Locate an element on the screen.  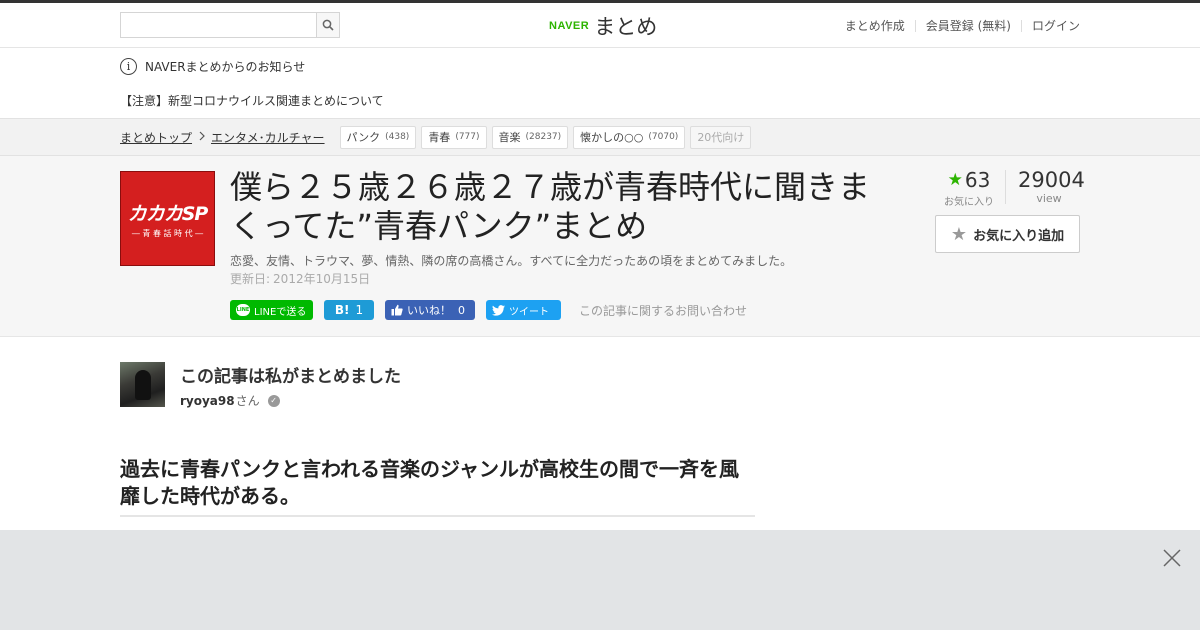
tag-item: 20代向け is located at coordinates (721, 137).